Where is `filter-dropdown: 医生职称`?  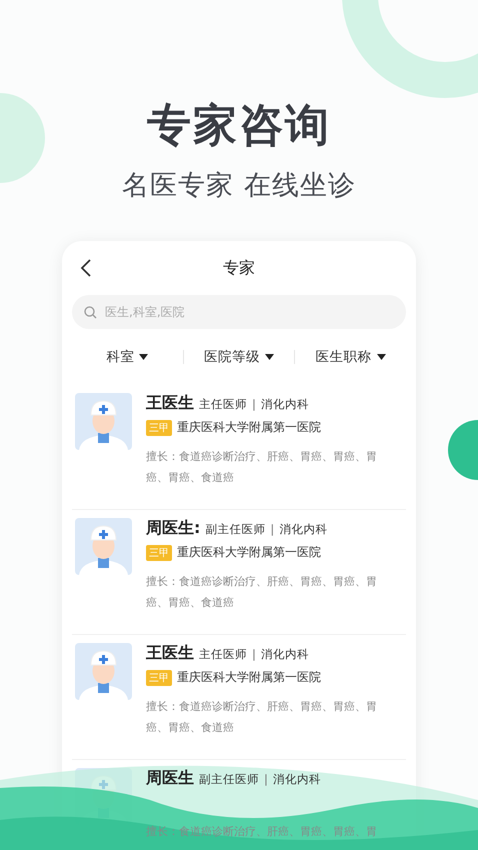
filter-dropdown: 医生职称 is located at coordinates (350, 357).